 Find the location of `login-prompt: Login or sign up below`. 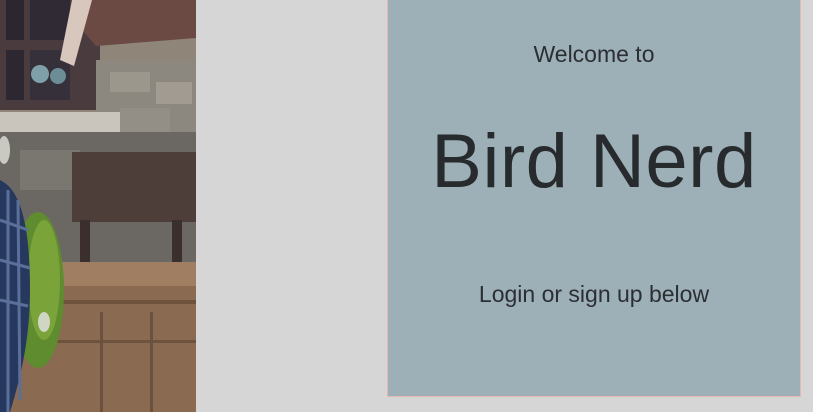

login-prompt: Login or sign up below is located at coordinates (594, 294).